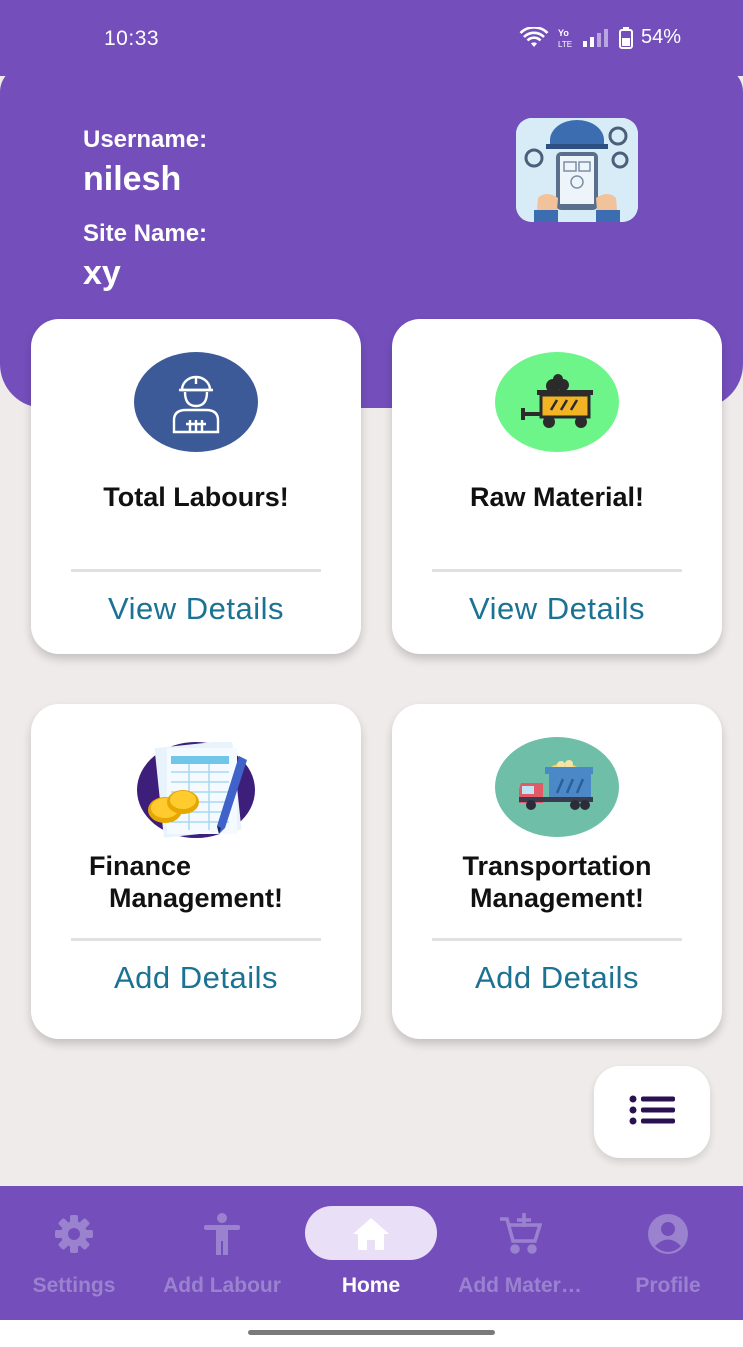 This screenshot has height=1347, width=743. Describe the element at coordinates (196, 497) in the screenshot. I see `card-title: Total Labours!` at that location.